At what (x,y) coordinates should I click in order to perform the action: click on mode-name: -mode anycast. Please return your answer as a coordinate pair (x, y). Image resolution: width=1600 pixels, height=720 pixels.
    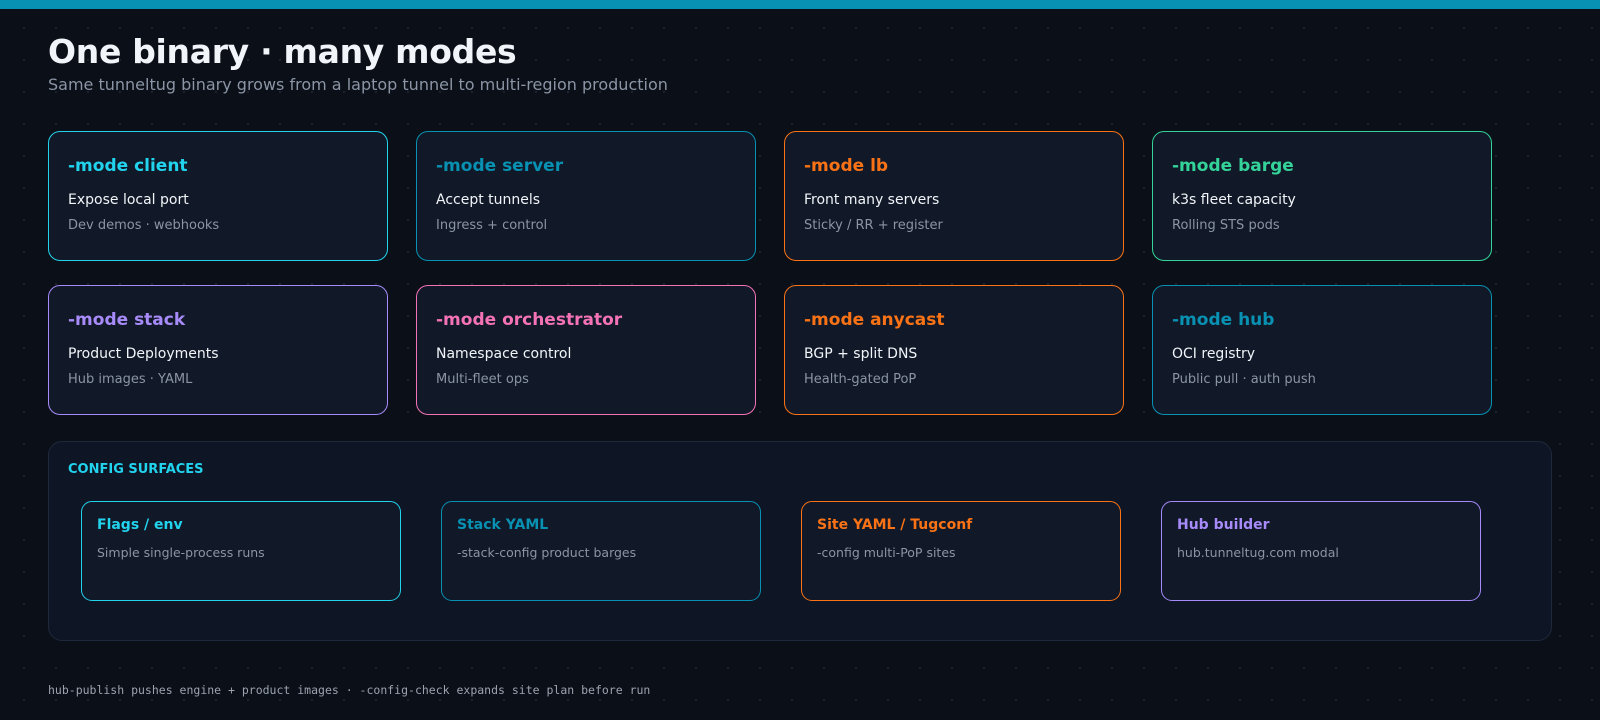
    Looking at the image, I should click on (874, 320).